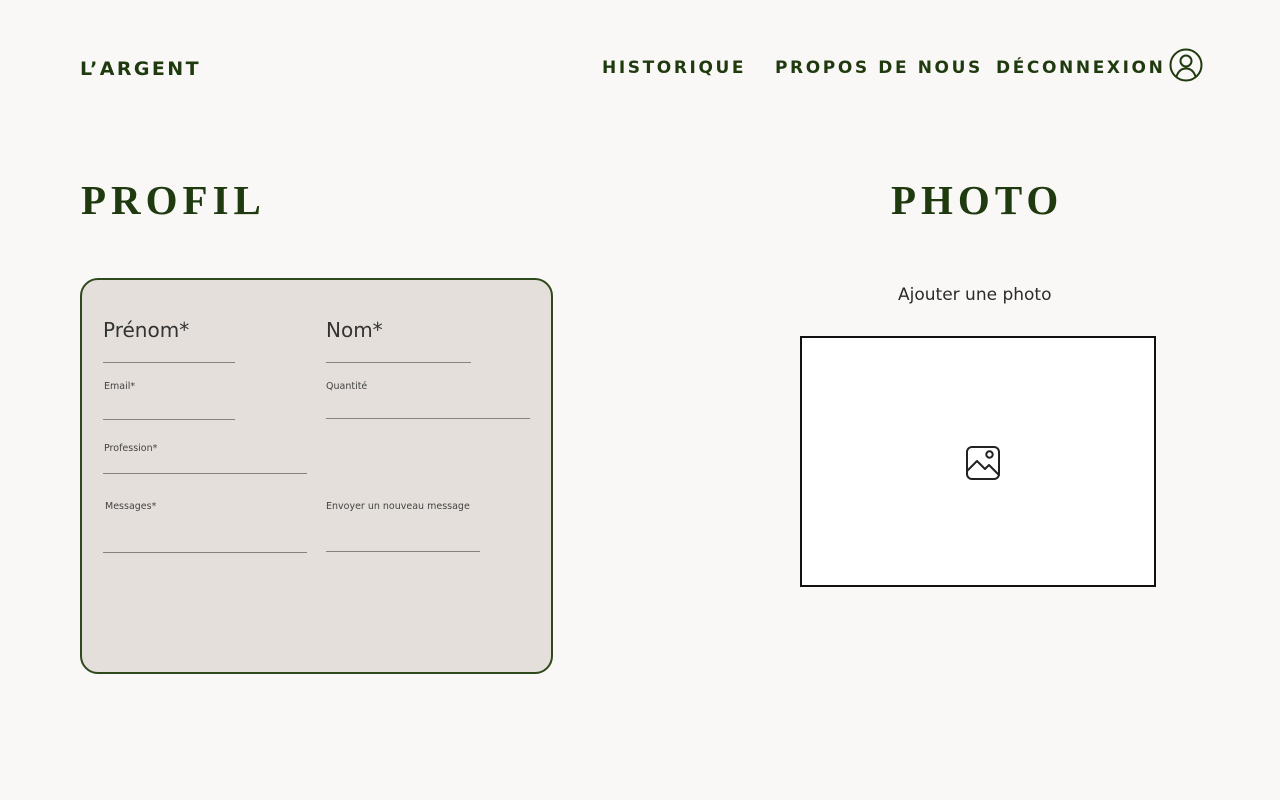  I want to click on quantity-field, so click(428, 418).